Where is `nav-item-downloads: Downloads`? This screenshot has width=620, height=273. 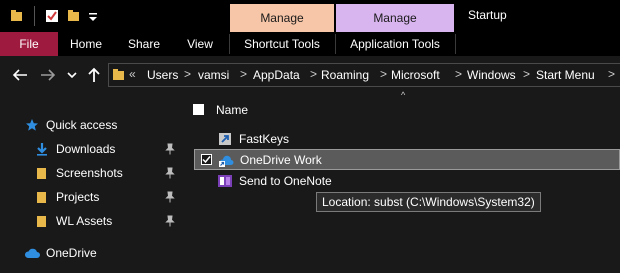 nav-item-downloads: Downloads is located at coordinates (74, 149).